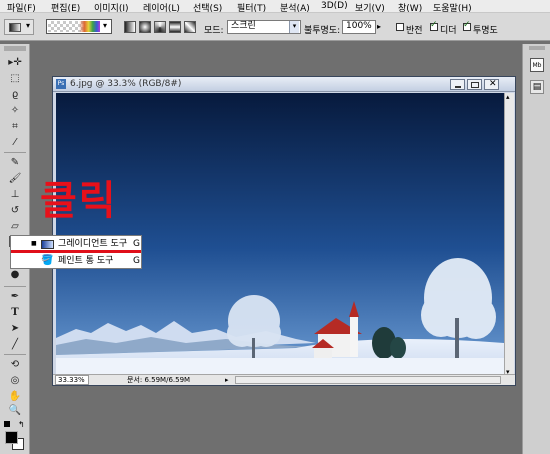 This screenshot has width=550, height=454. I want to click on reverse-label: 반전, so click(414, 31).